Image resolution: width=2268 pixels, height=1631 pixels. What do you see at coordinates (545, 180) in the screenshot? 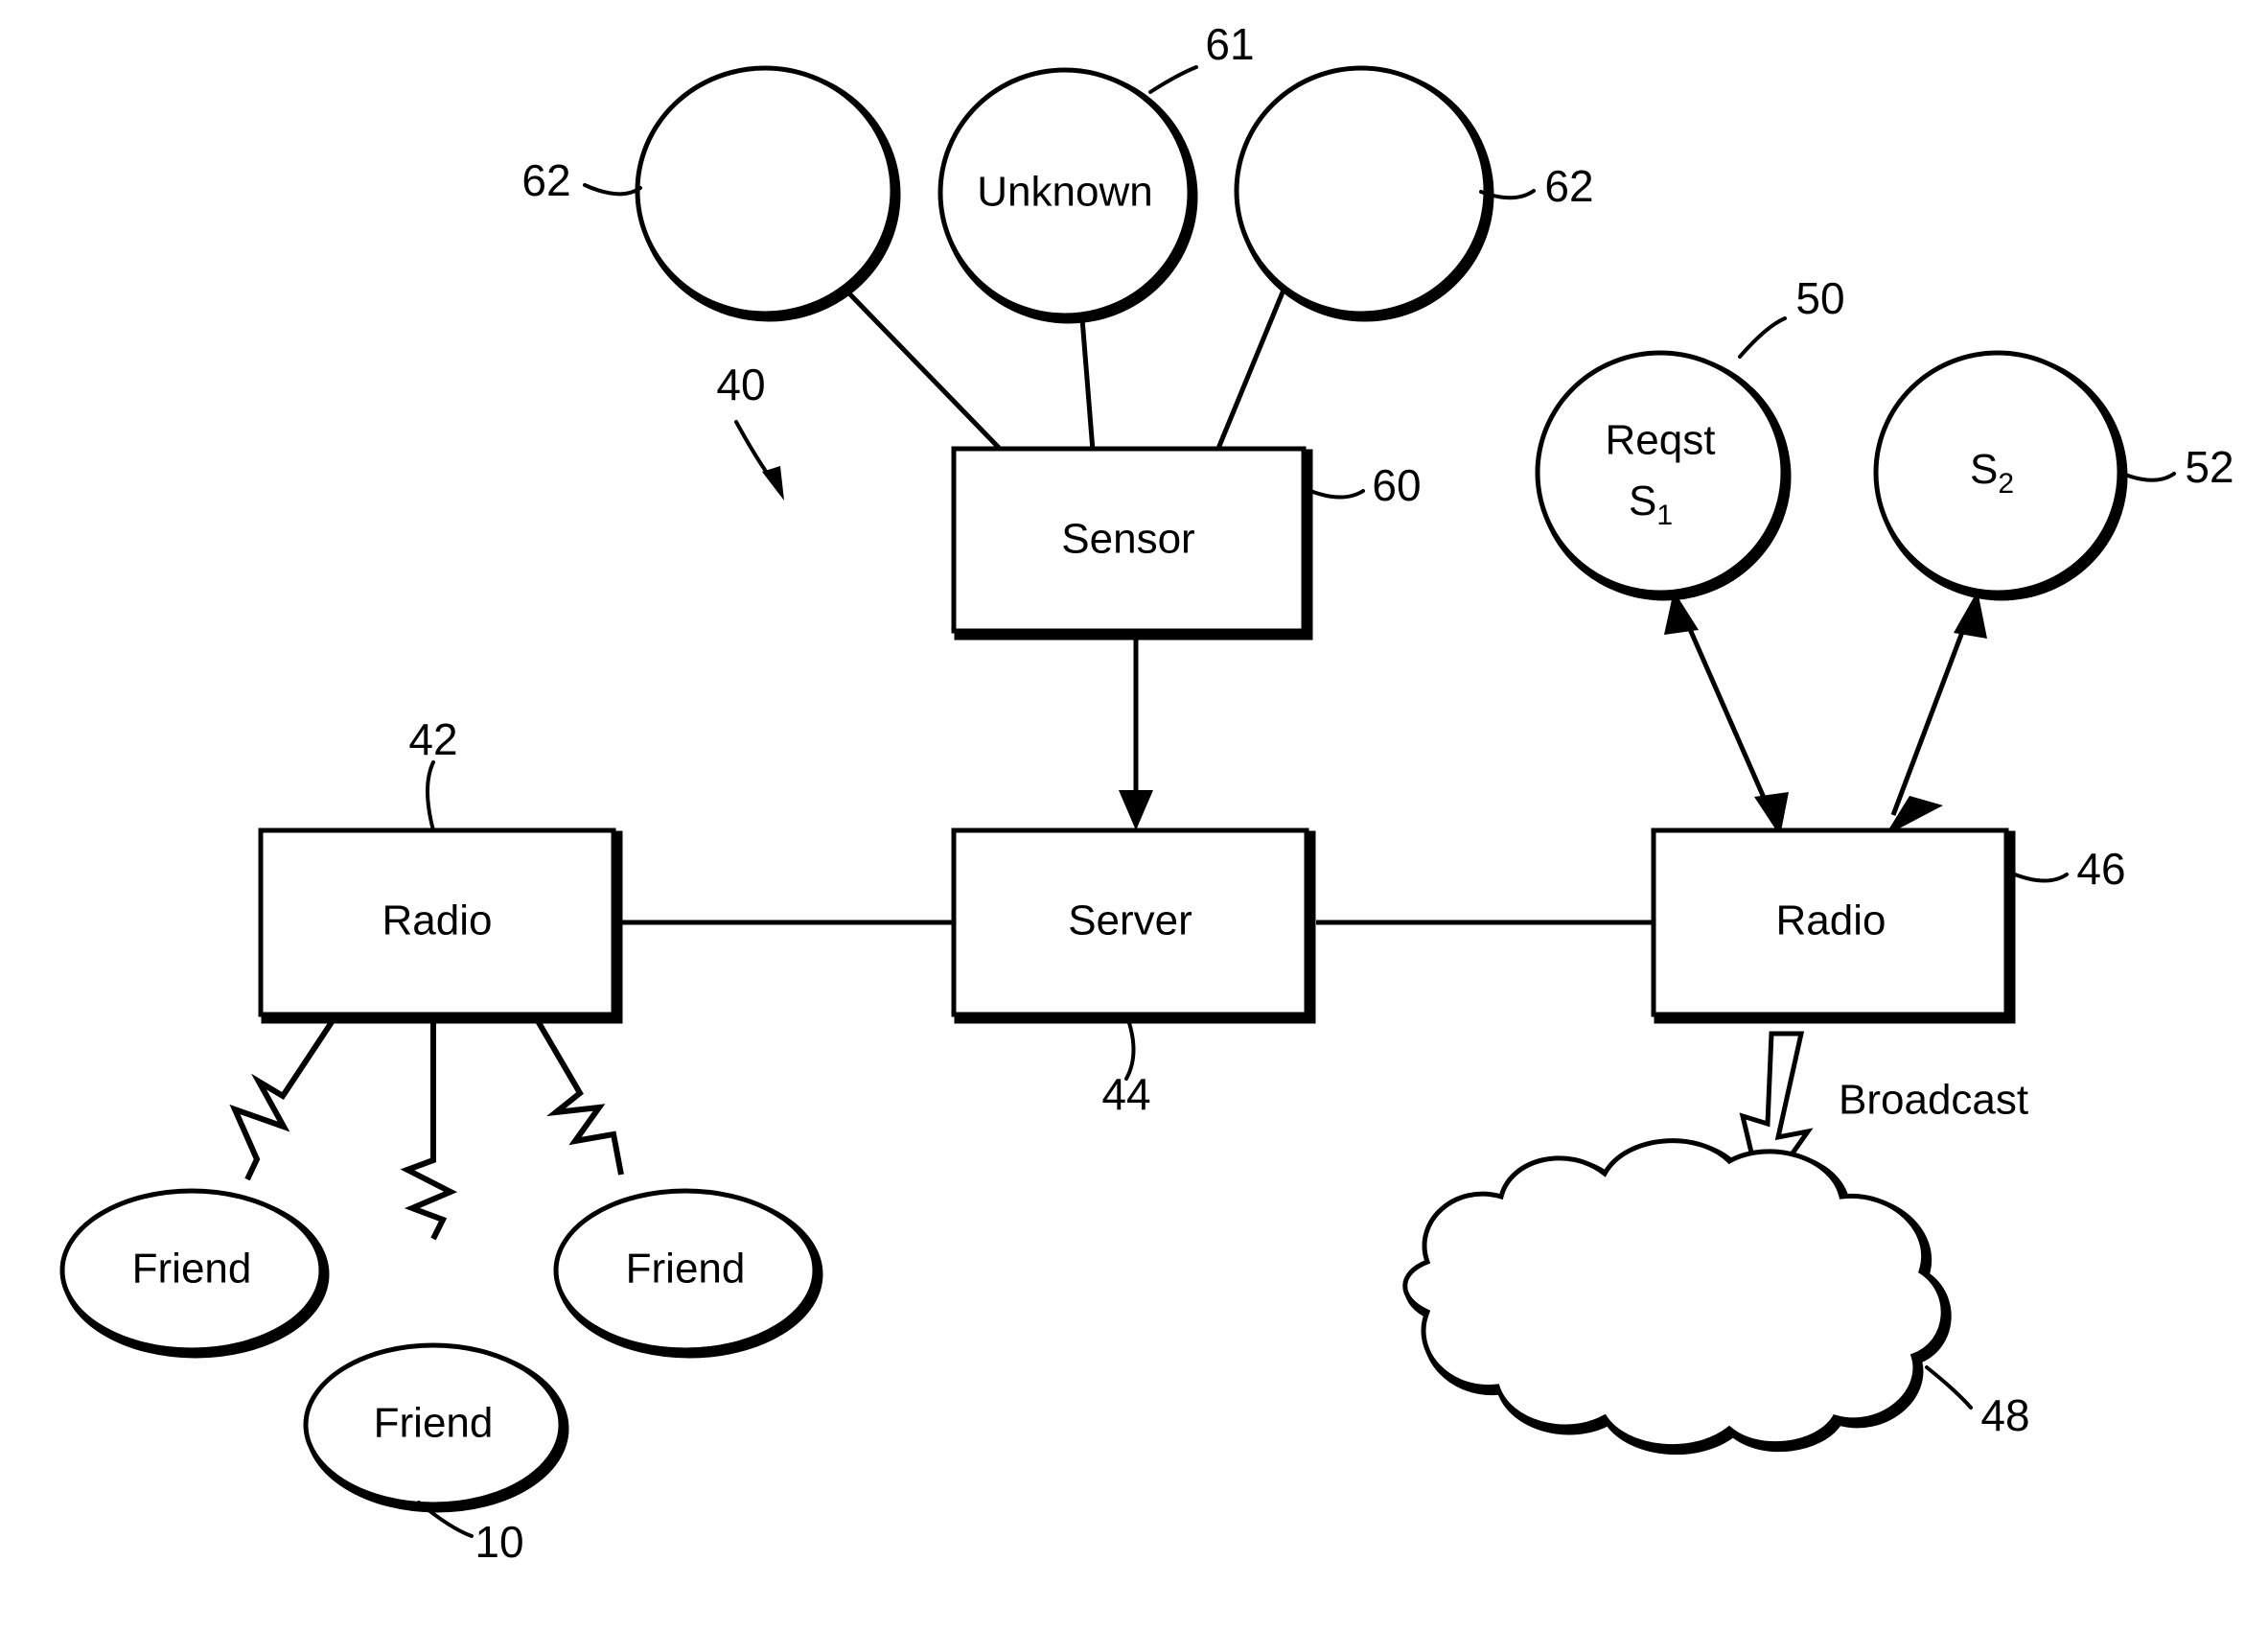
I see `ref-62-left: 62` at bounding box center [545, 180].